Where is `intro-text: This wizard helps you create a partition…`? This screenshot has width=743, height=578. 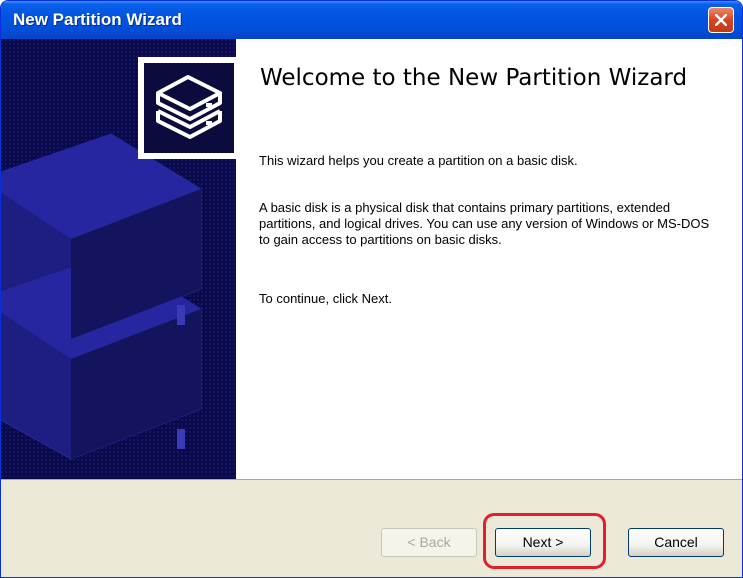
intro-text: This wizard helps you create a partition… is located at coordinates (418, 160).